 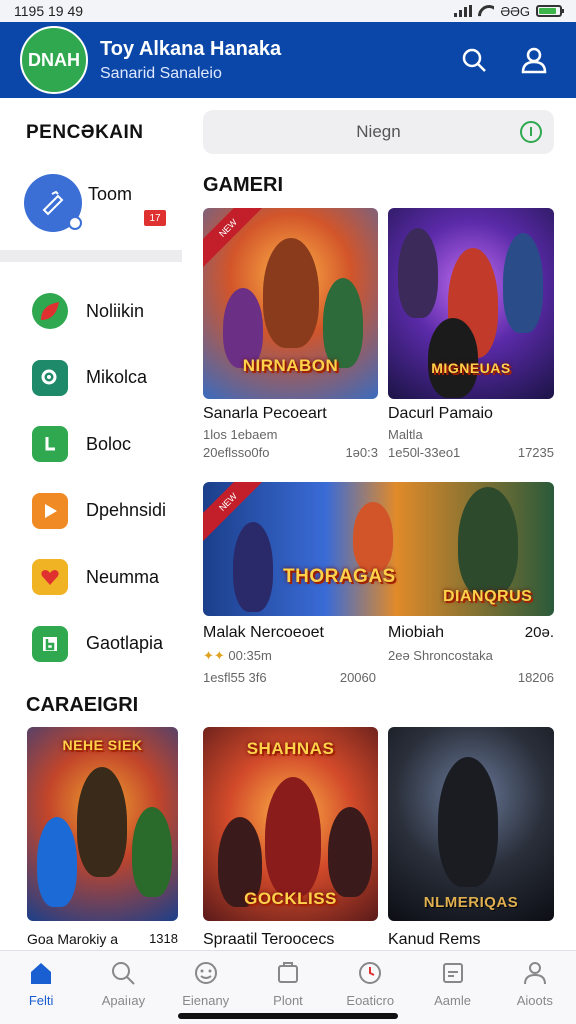 I want to click on sidebar-item-label: Gaotlapia, so click(x=125, y=643).